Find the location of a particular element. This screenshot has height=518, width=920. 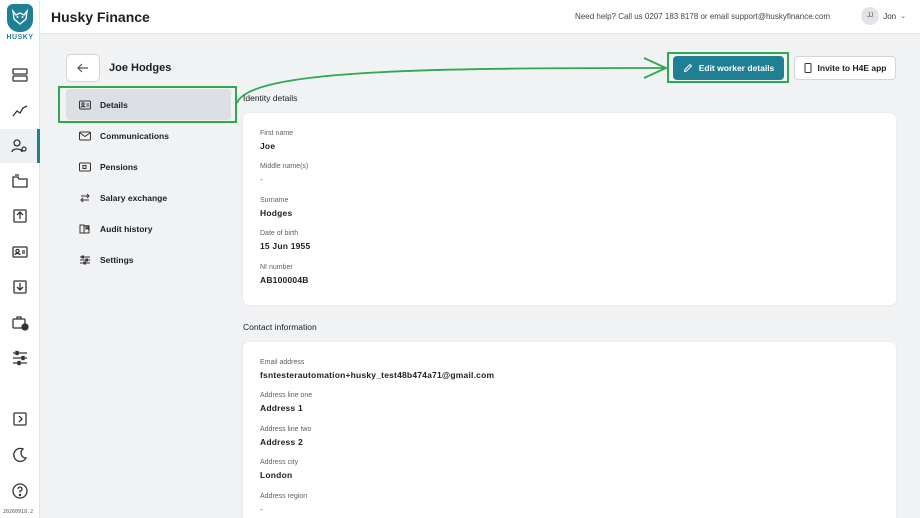

field-date-of-birth: Date of birth 15 Jun 1955 is located at coordinates (569, 245).